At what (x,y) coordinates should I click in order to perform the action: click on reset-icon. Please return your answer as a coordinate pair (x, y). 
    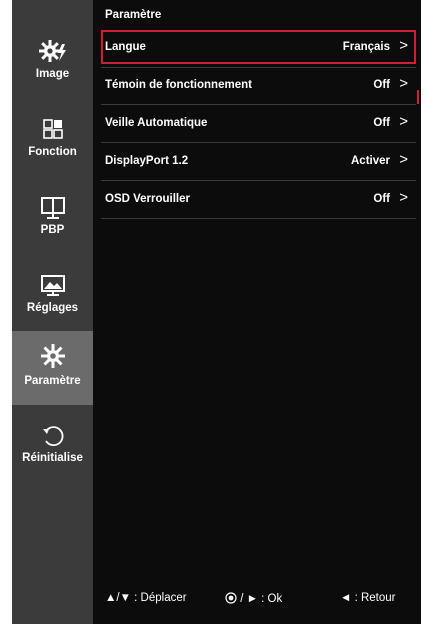
    Looking at the image, I should click on (52, 436).